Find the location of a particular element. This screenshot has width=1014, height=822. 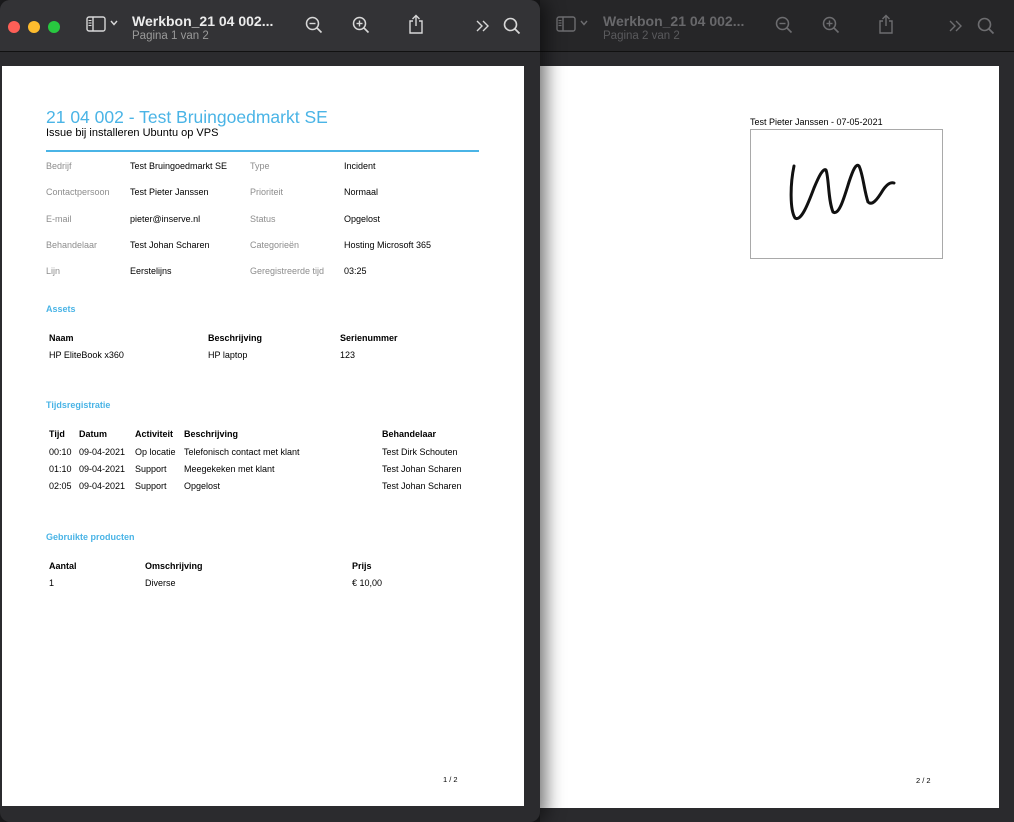

fullscreen-button is located at coordinates (54, 27).